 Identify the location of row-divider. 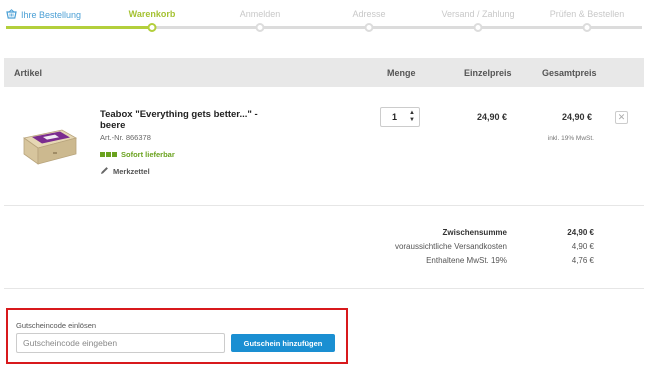
(324, 205).